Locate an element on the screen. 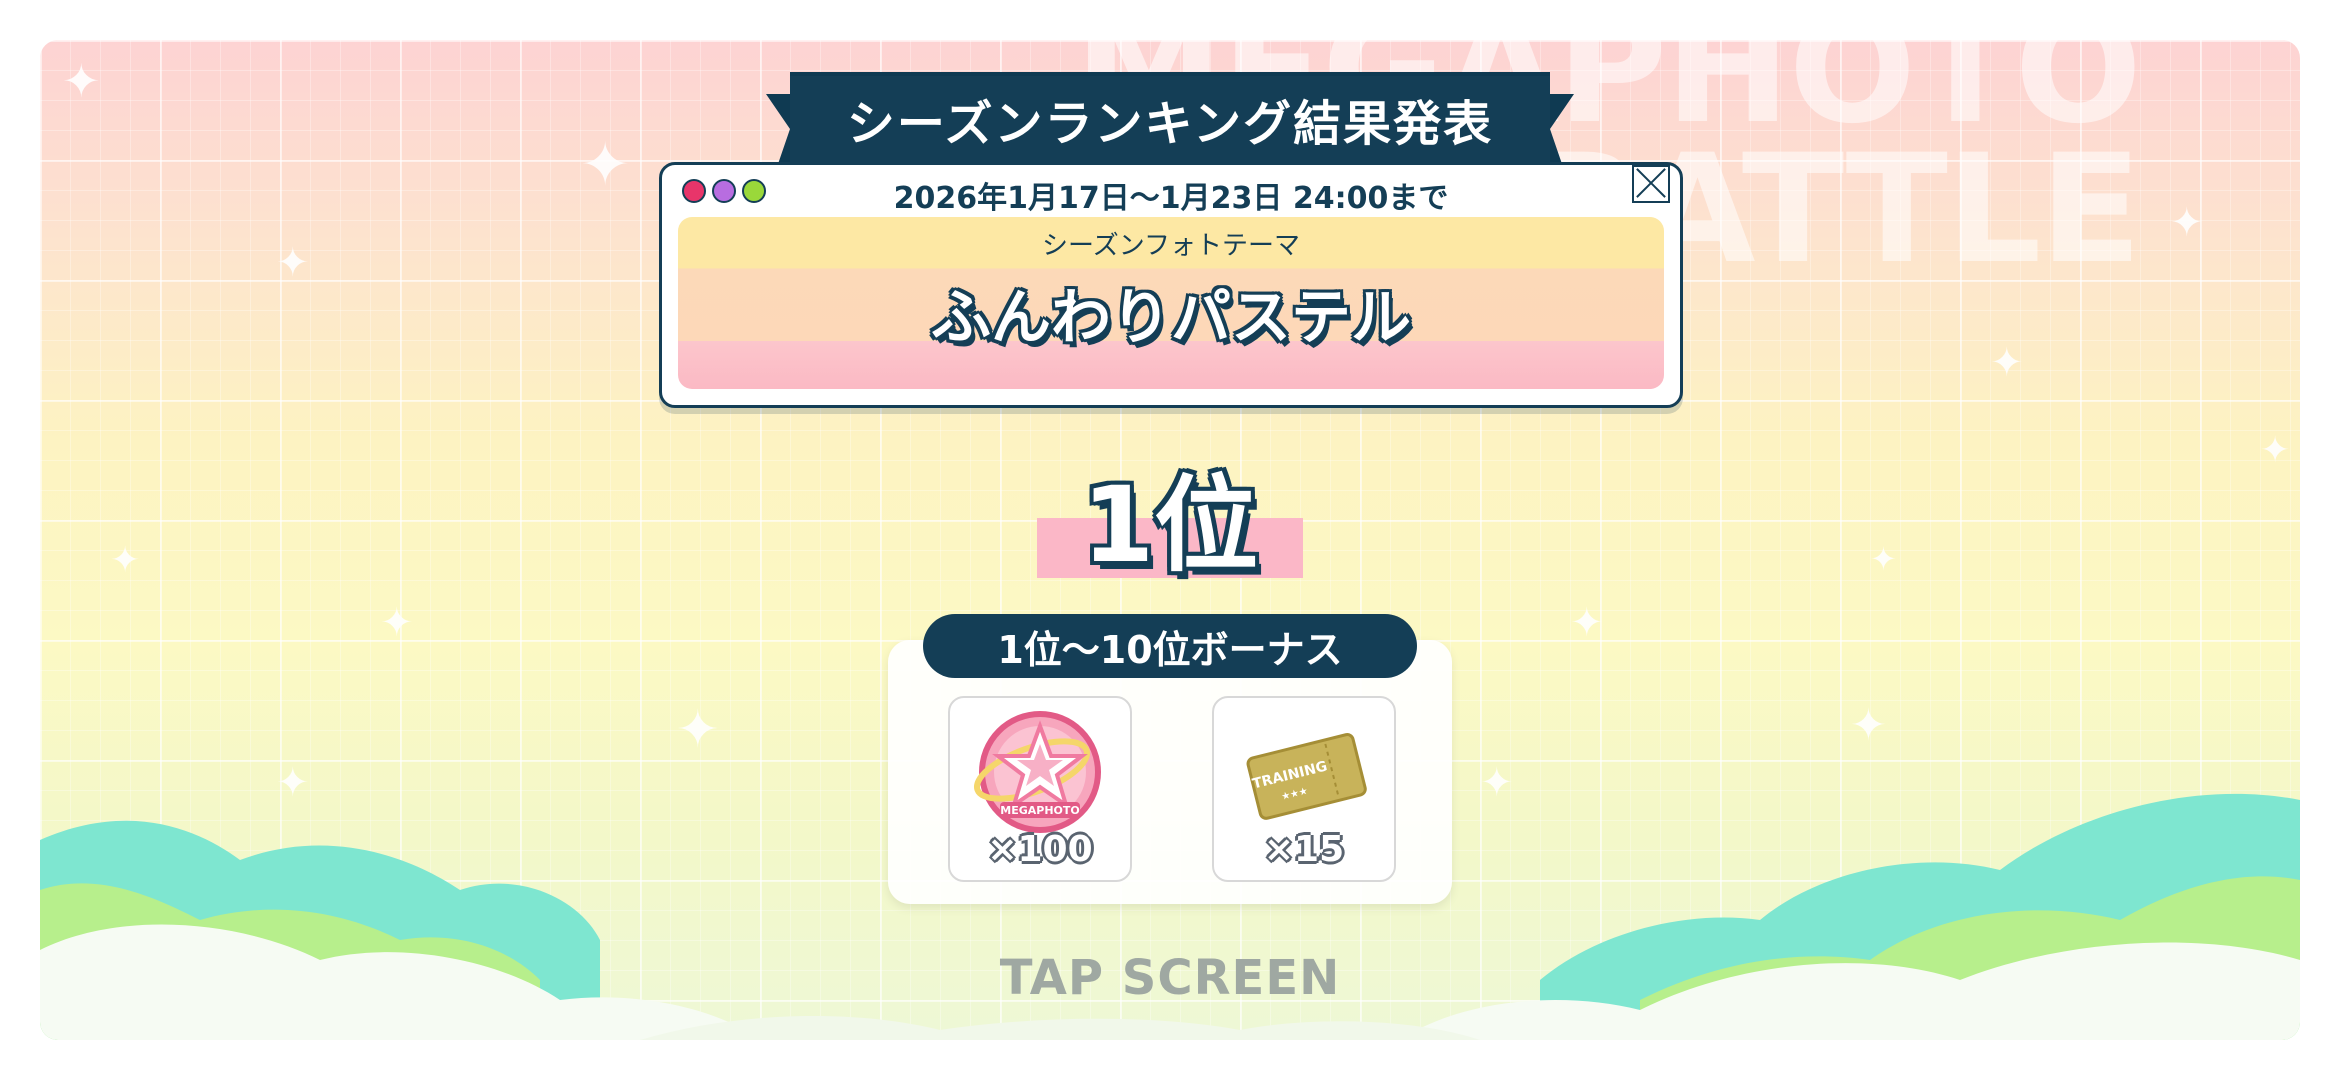  training-ticket-icon: TRAINING ★★★ is located at coordinates (1304, 774).